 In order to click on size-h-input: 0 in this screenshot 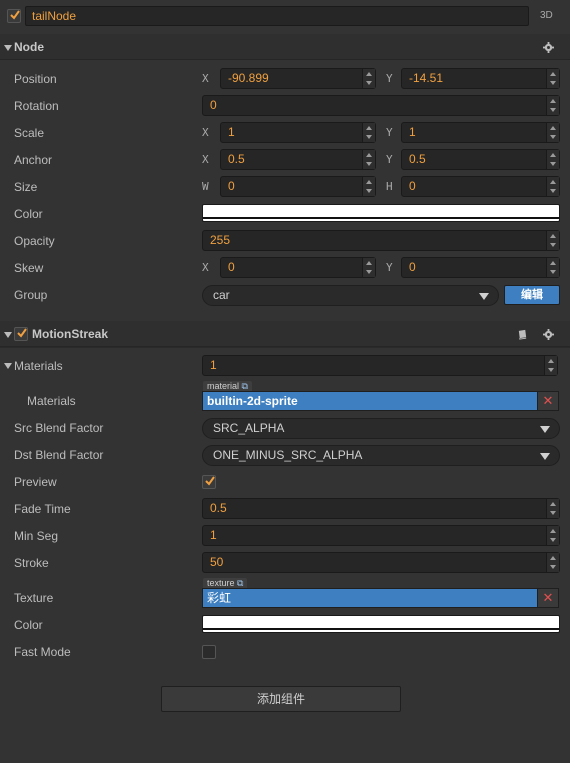, I will do `click(480, 186)`.